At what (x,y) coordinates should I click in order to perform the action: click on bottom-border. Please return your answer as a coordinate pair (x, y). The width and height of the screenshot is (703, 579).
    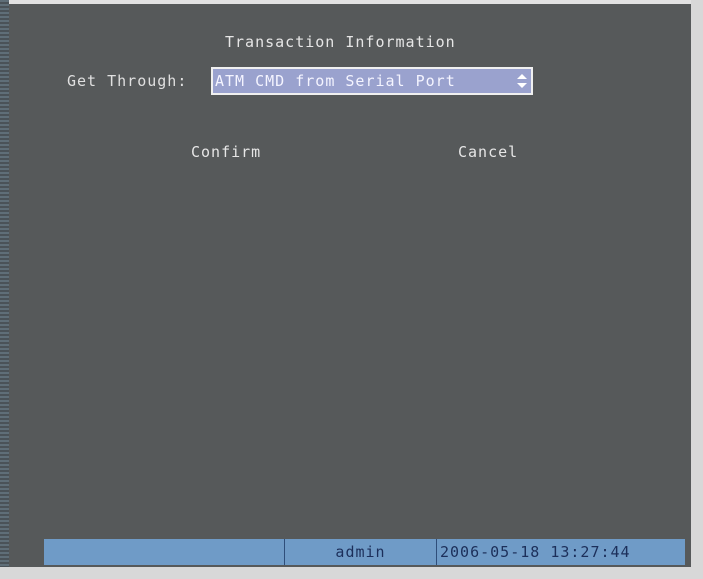
    Looking at the image, I should click on (351, 573).